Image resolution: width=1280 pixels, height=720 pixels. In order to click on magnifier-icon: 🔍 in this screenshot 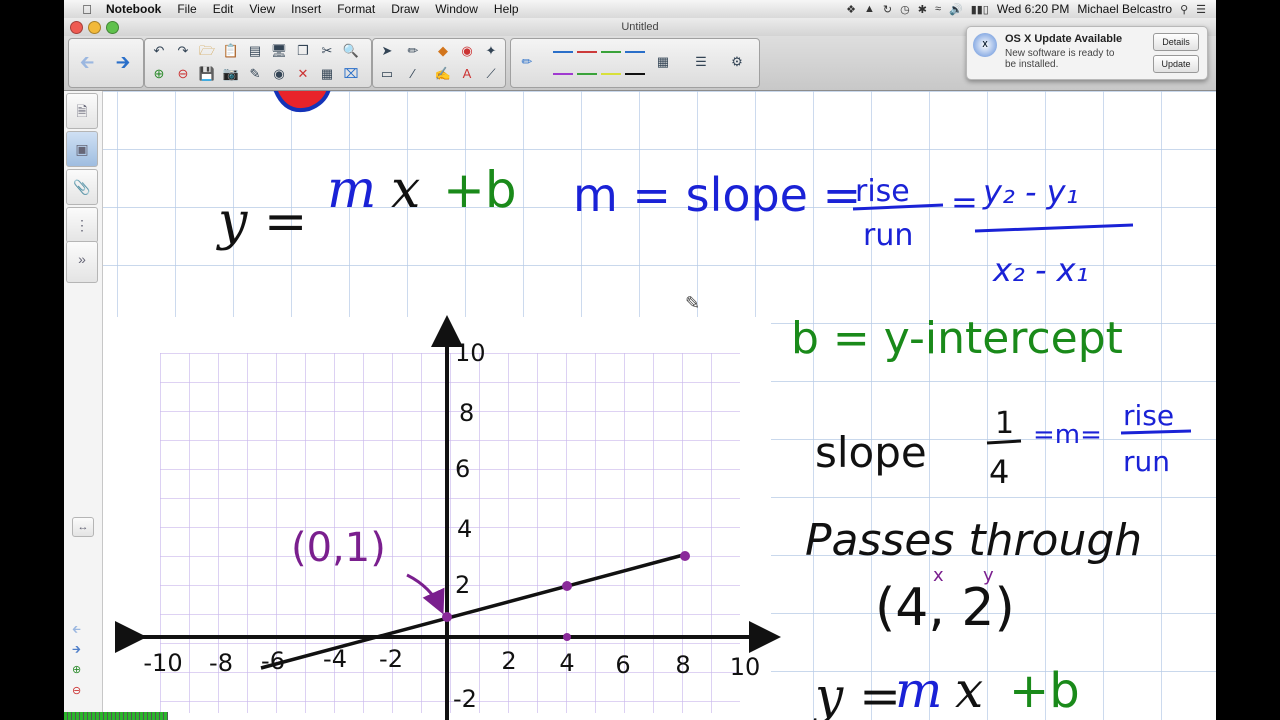, I will do `click(351, 51)`.